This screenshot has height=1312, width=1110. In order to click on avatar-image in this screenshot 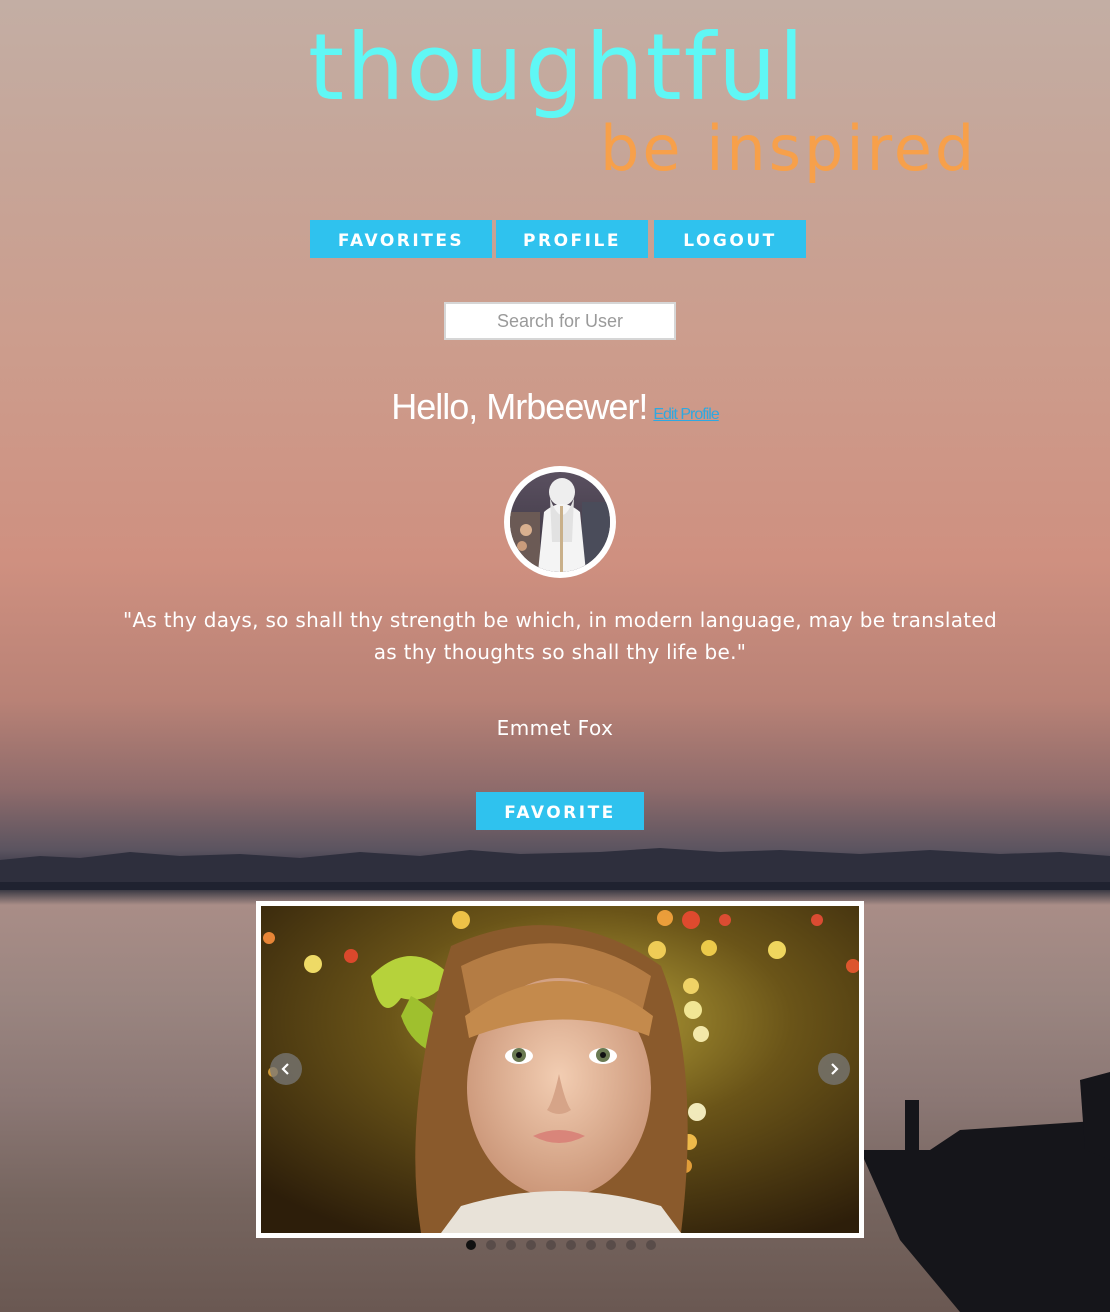, I will do `click(560, 522)`.